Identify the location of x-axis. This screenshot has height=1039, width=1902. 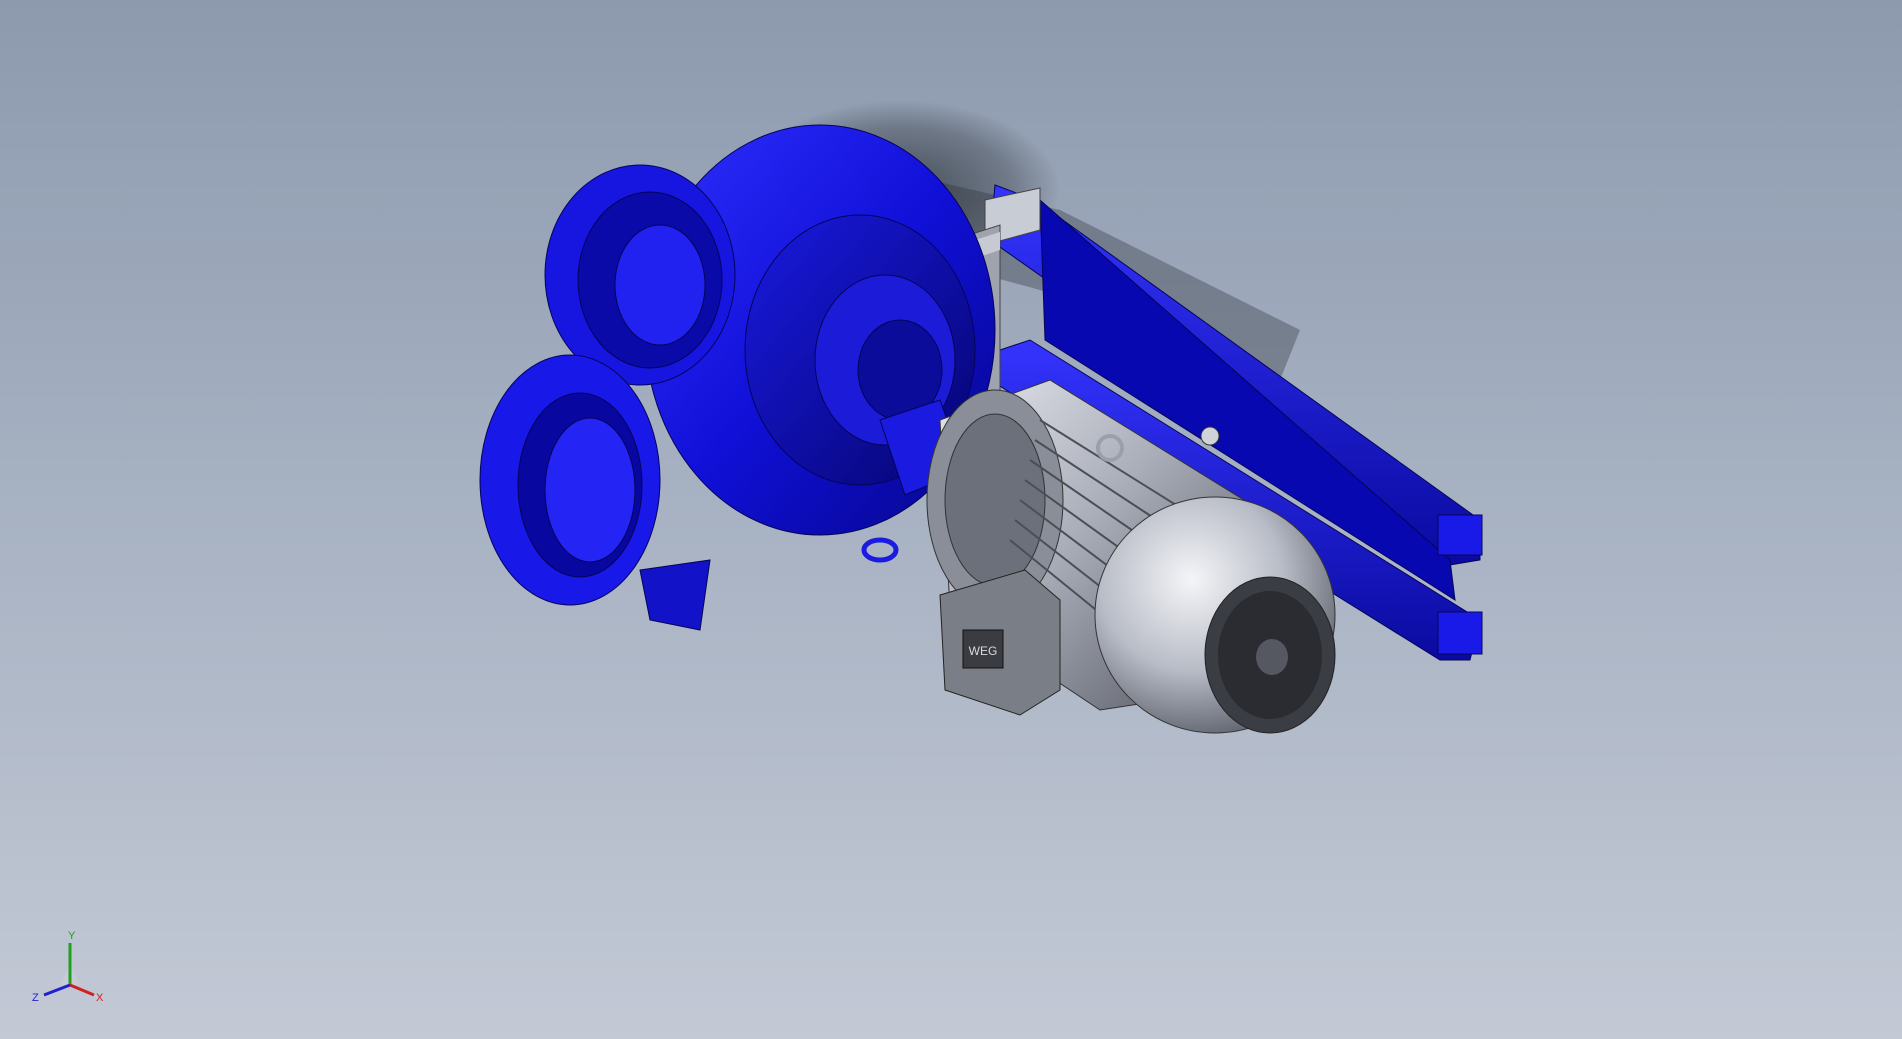
(82, 990).